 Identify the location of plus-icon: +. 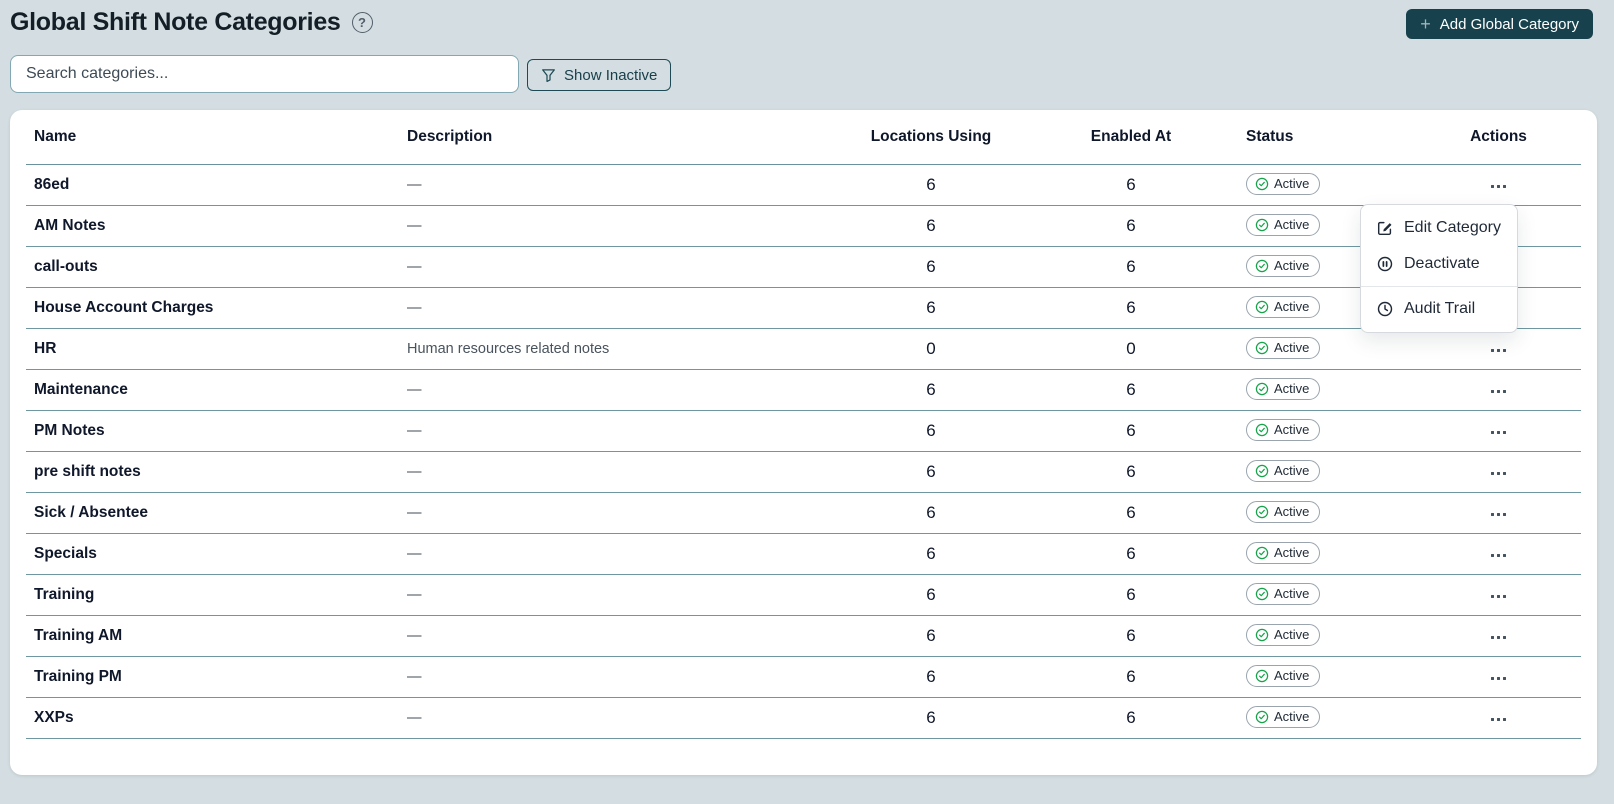
(1425, 24).